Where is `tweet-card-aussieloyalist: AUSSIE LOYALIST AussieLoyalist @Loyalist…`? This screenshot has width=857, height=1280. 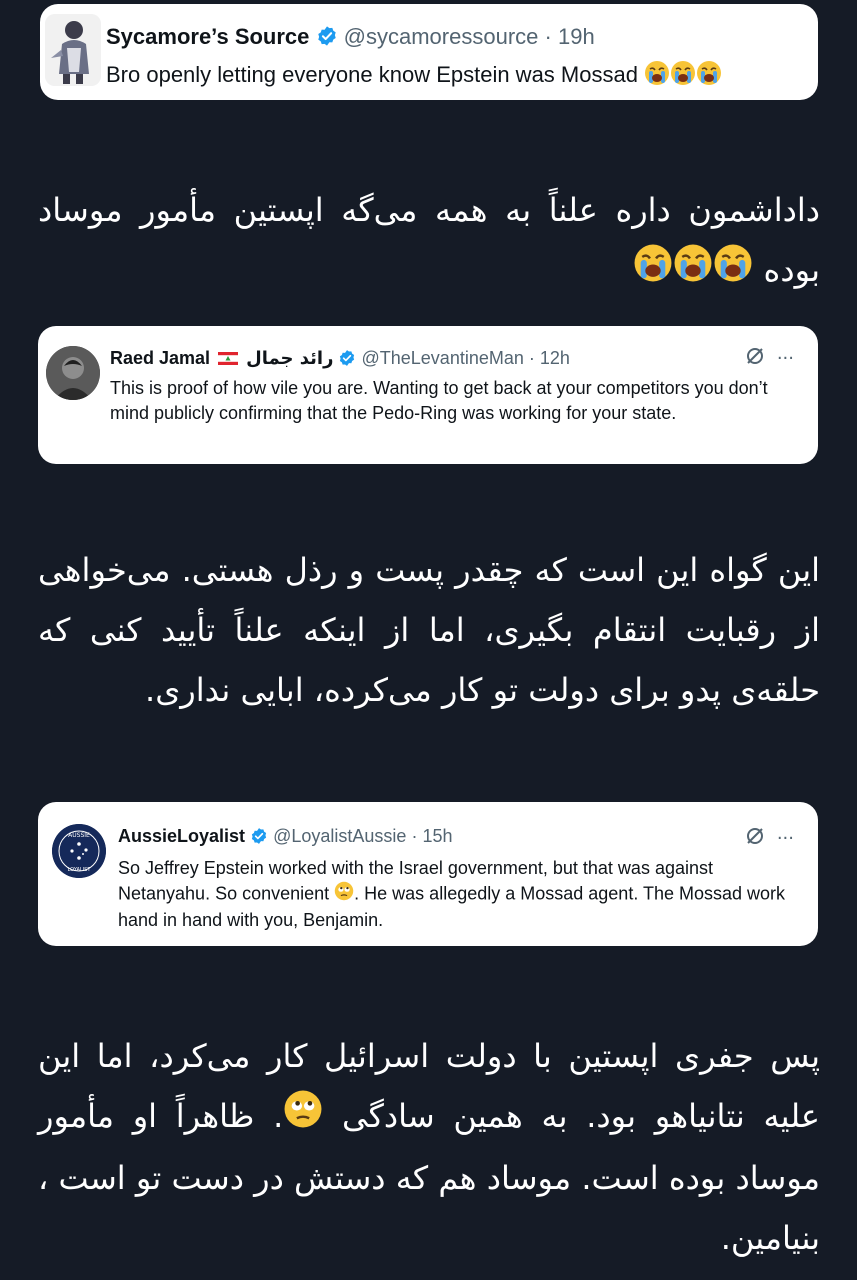
tweet-card-aussieloyalist: AUSSIE LOYALIST AussieLoyalist @Loyalist… is located at coordinates (428, 874).